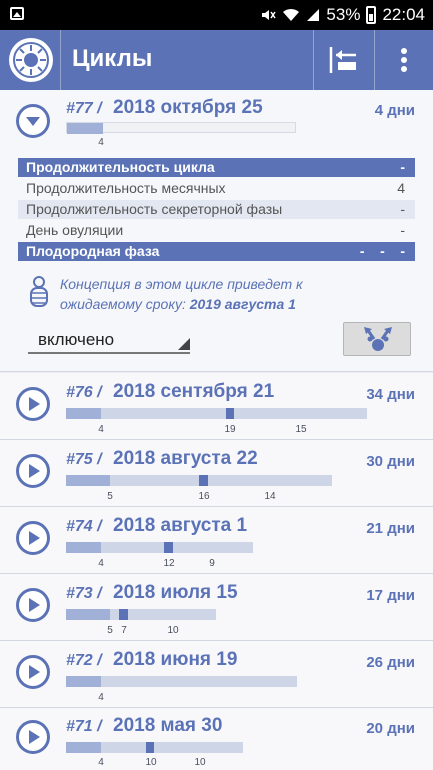 The width and height of the screenshot is (433, 770). I want to click on conception-date: 2019 августа 1, so click(242, 304).